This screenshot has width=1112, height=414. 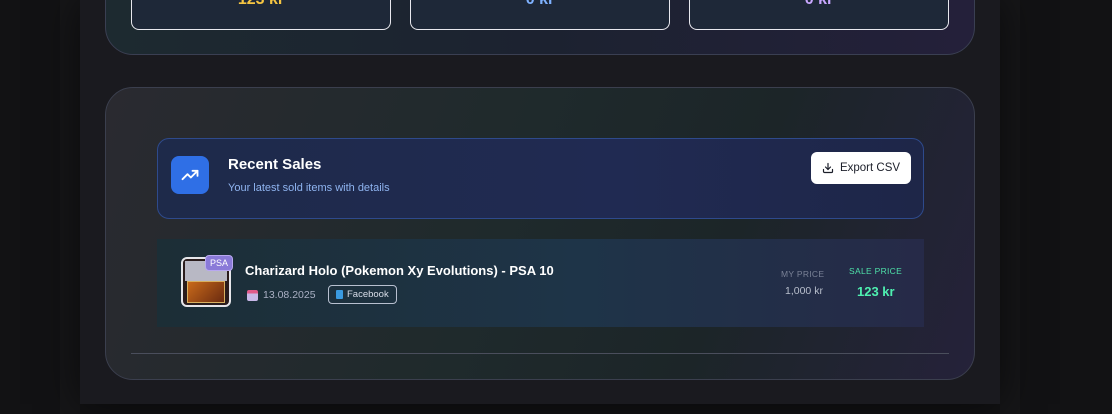 What do you see at coordinates (876, 291) in the screenshot?
I see `sale-price-value: 123 kr` at bounding box center [876, 291].